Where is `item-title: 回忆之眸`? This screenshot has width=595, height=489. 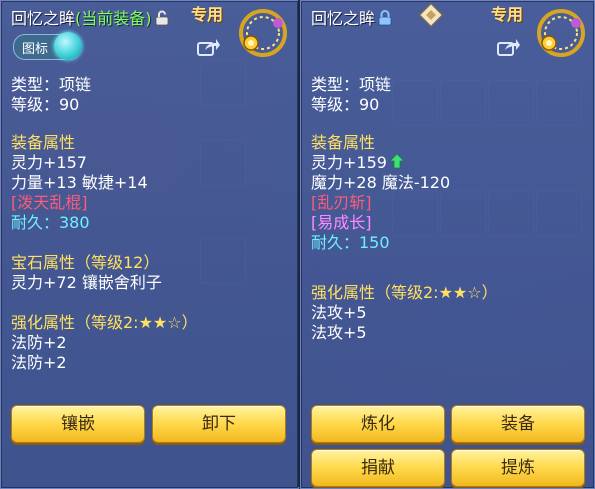 item-title: 回忆之眸 is located at coordinates (351, 17).